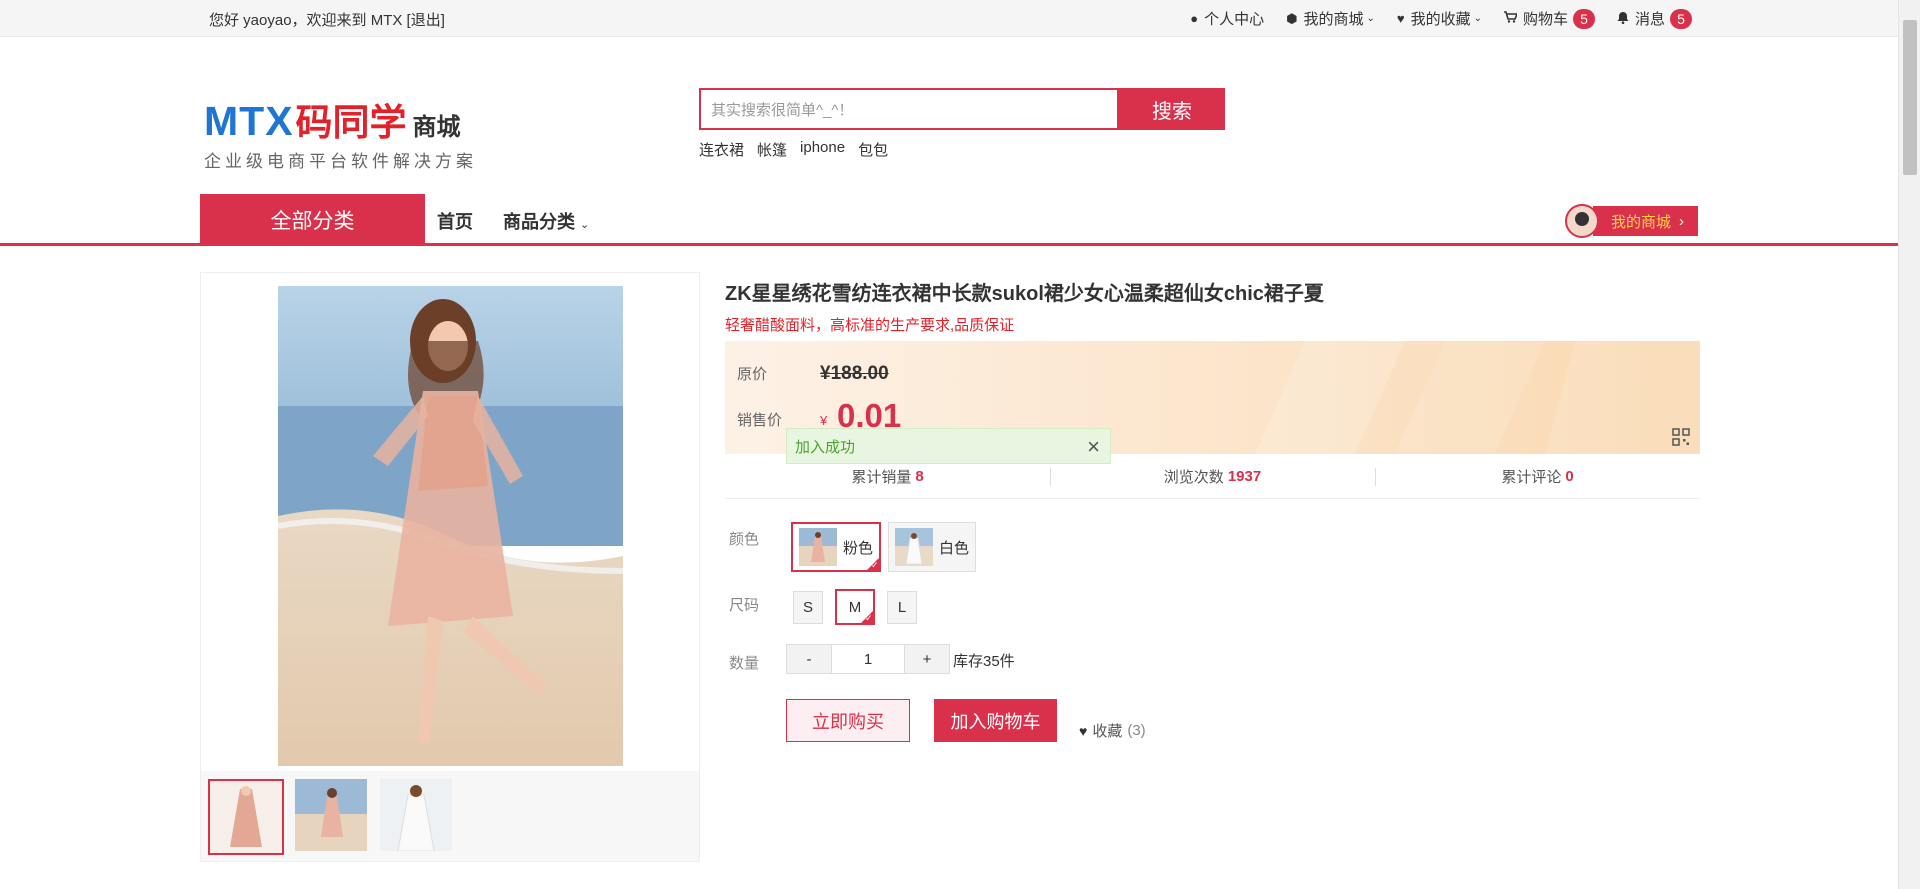 Image resolution: width=1920 pixels, height=889 pixels. Describe the element at coordinates (744, 605) in the screenshot. I see `size-label: 尺码` at that location.